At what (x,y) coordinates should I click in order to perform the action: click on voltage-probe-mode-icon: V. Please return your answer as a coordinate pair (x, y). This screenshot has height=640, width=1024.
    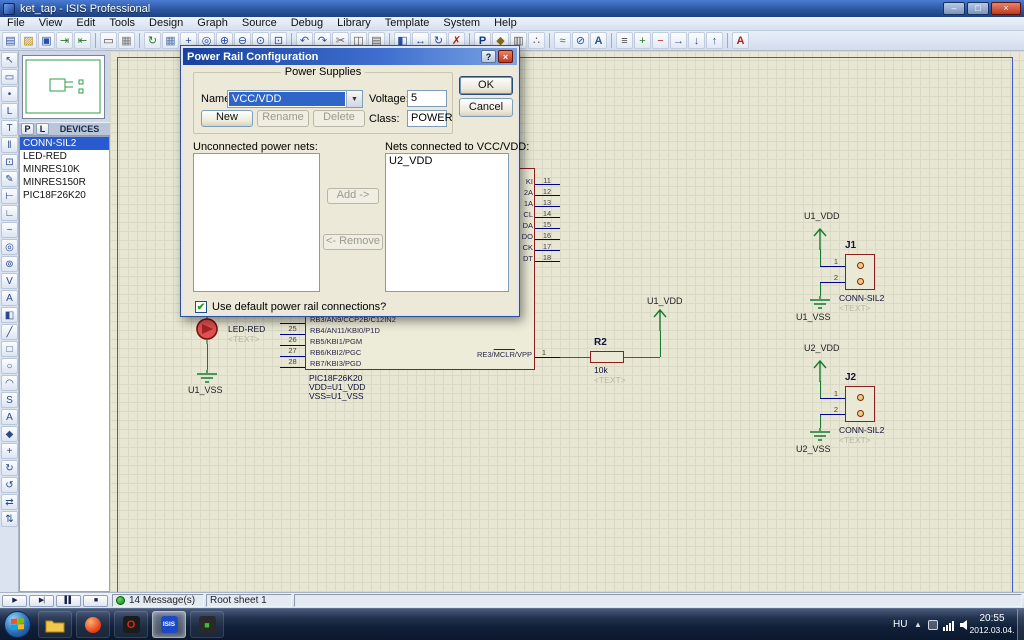
    Looking at the image, I should click on (9, 281).